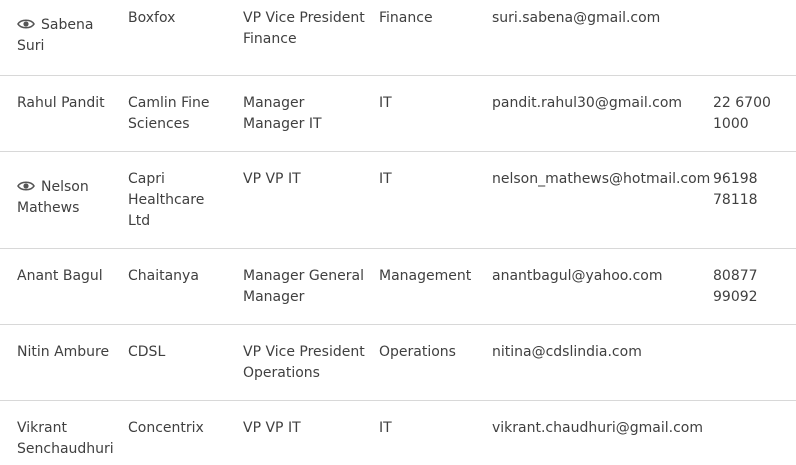 Image resolution: width=796 pixels, height=465 pixels. I want to click on email-cell: vikrant.chaudhuri@gmail.com, so click(599, 428).